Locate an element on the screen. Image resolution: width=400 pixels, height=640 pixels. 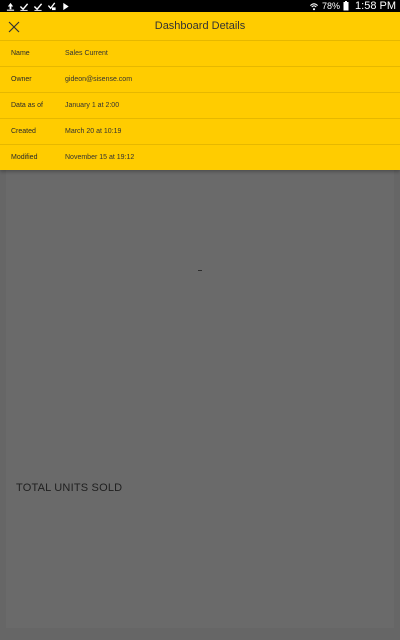
details-title: Dashboard Details is located at coordinates (200, 26).